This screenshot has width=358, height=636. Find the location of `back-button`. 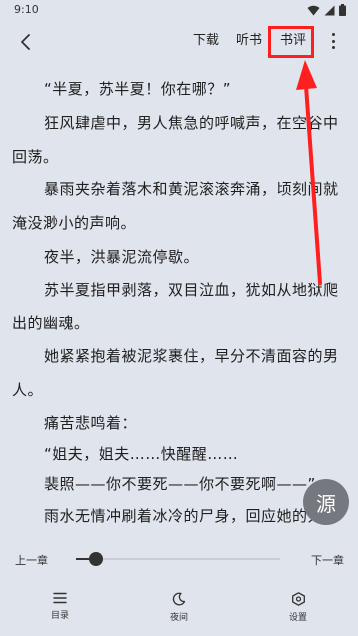

back-button is located at coordinates (26, 42).